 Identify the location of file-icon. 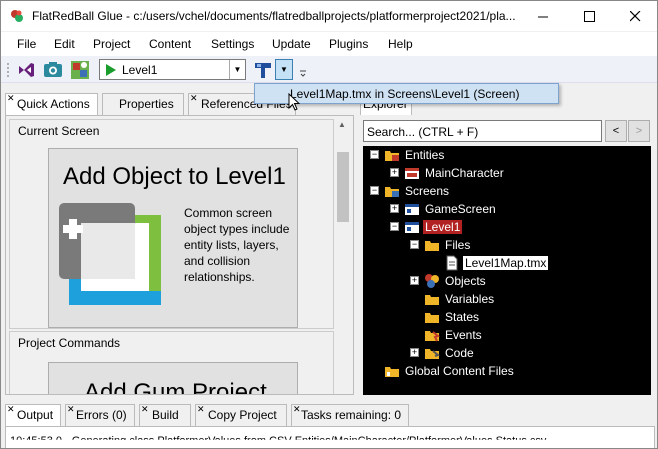
(452, 263).